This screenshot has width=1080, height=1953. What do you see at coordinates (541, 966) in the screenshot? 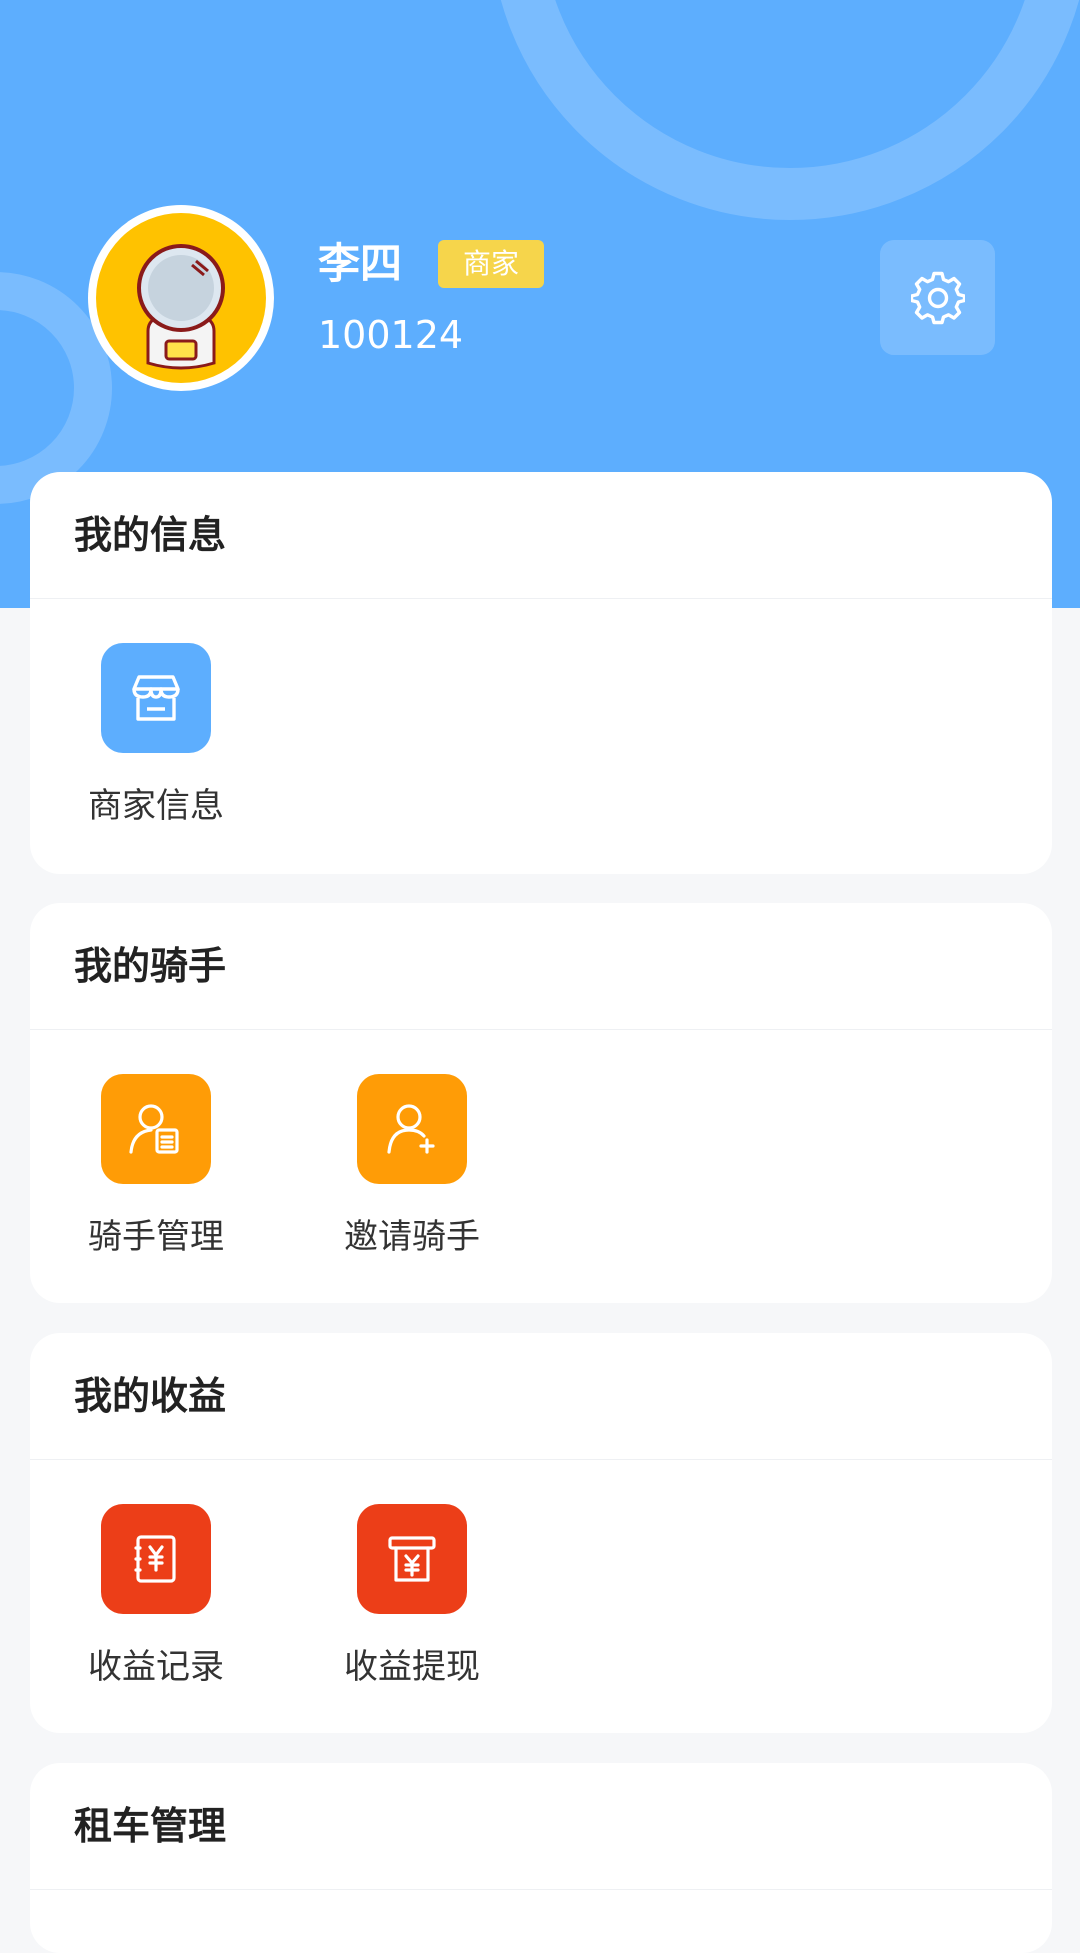
I see `section-title: 我的骑手` at bounding box center [541, 966].